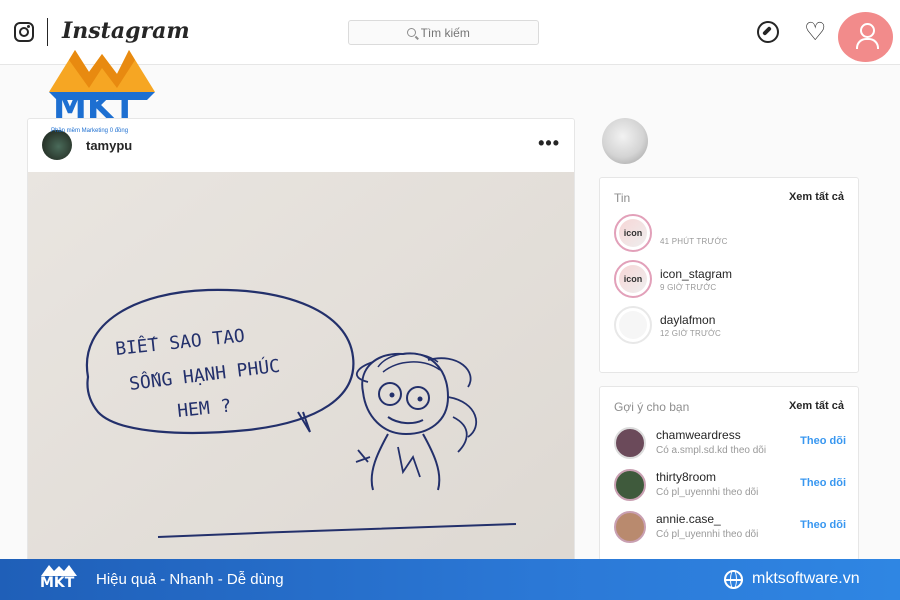 Image resolution: width=900 pixels, height=600 pixels. I want to click on post-more-options-icon: •••, so click(549, 143).